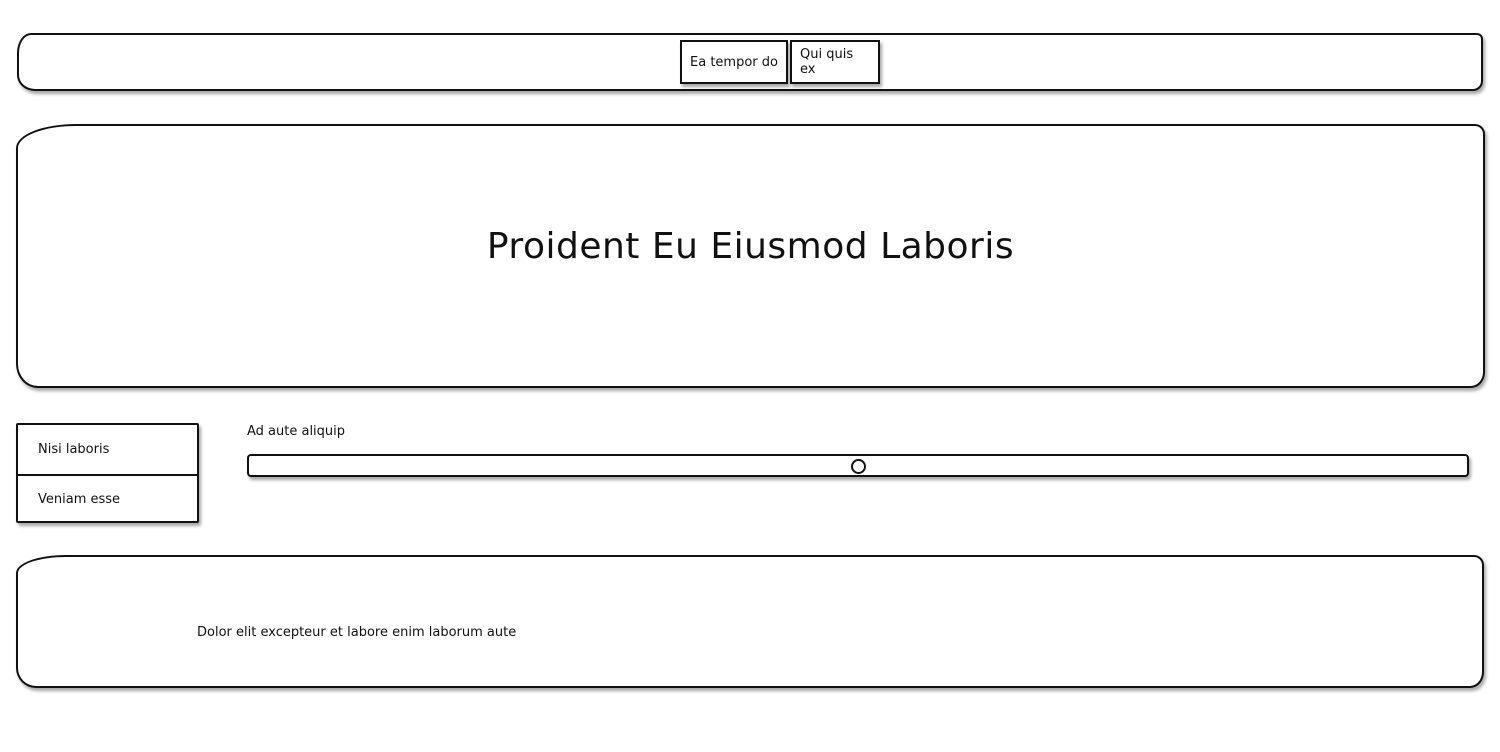  I want to click on hero-title: Proident Eu Eiusmod Laboris, so click(750, 246).